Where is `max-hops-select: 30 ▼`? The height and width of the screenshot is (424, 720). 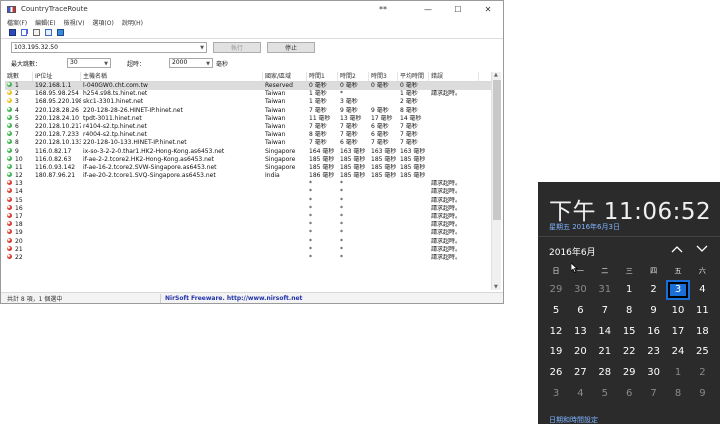
max-hops-select: 30 ▼ is located at coordinates (89, 63).